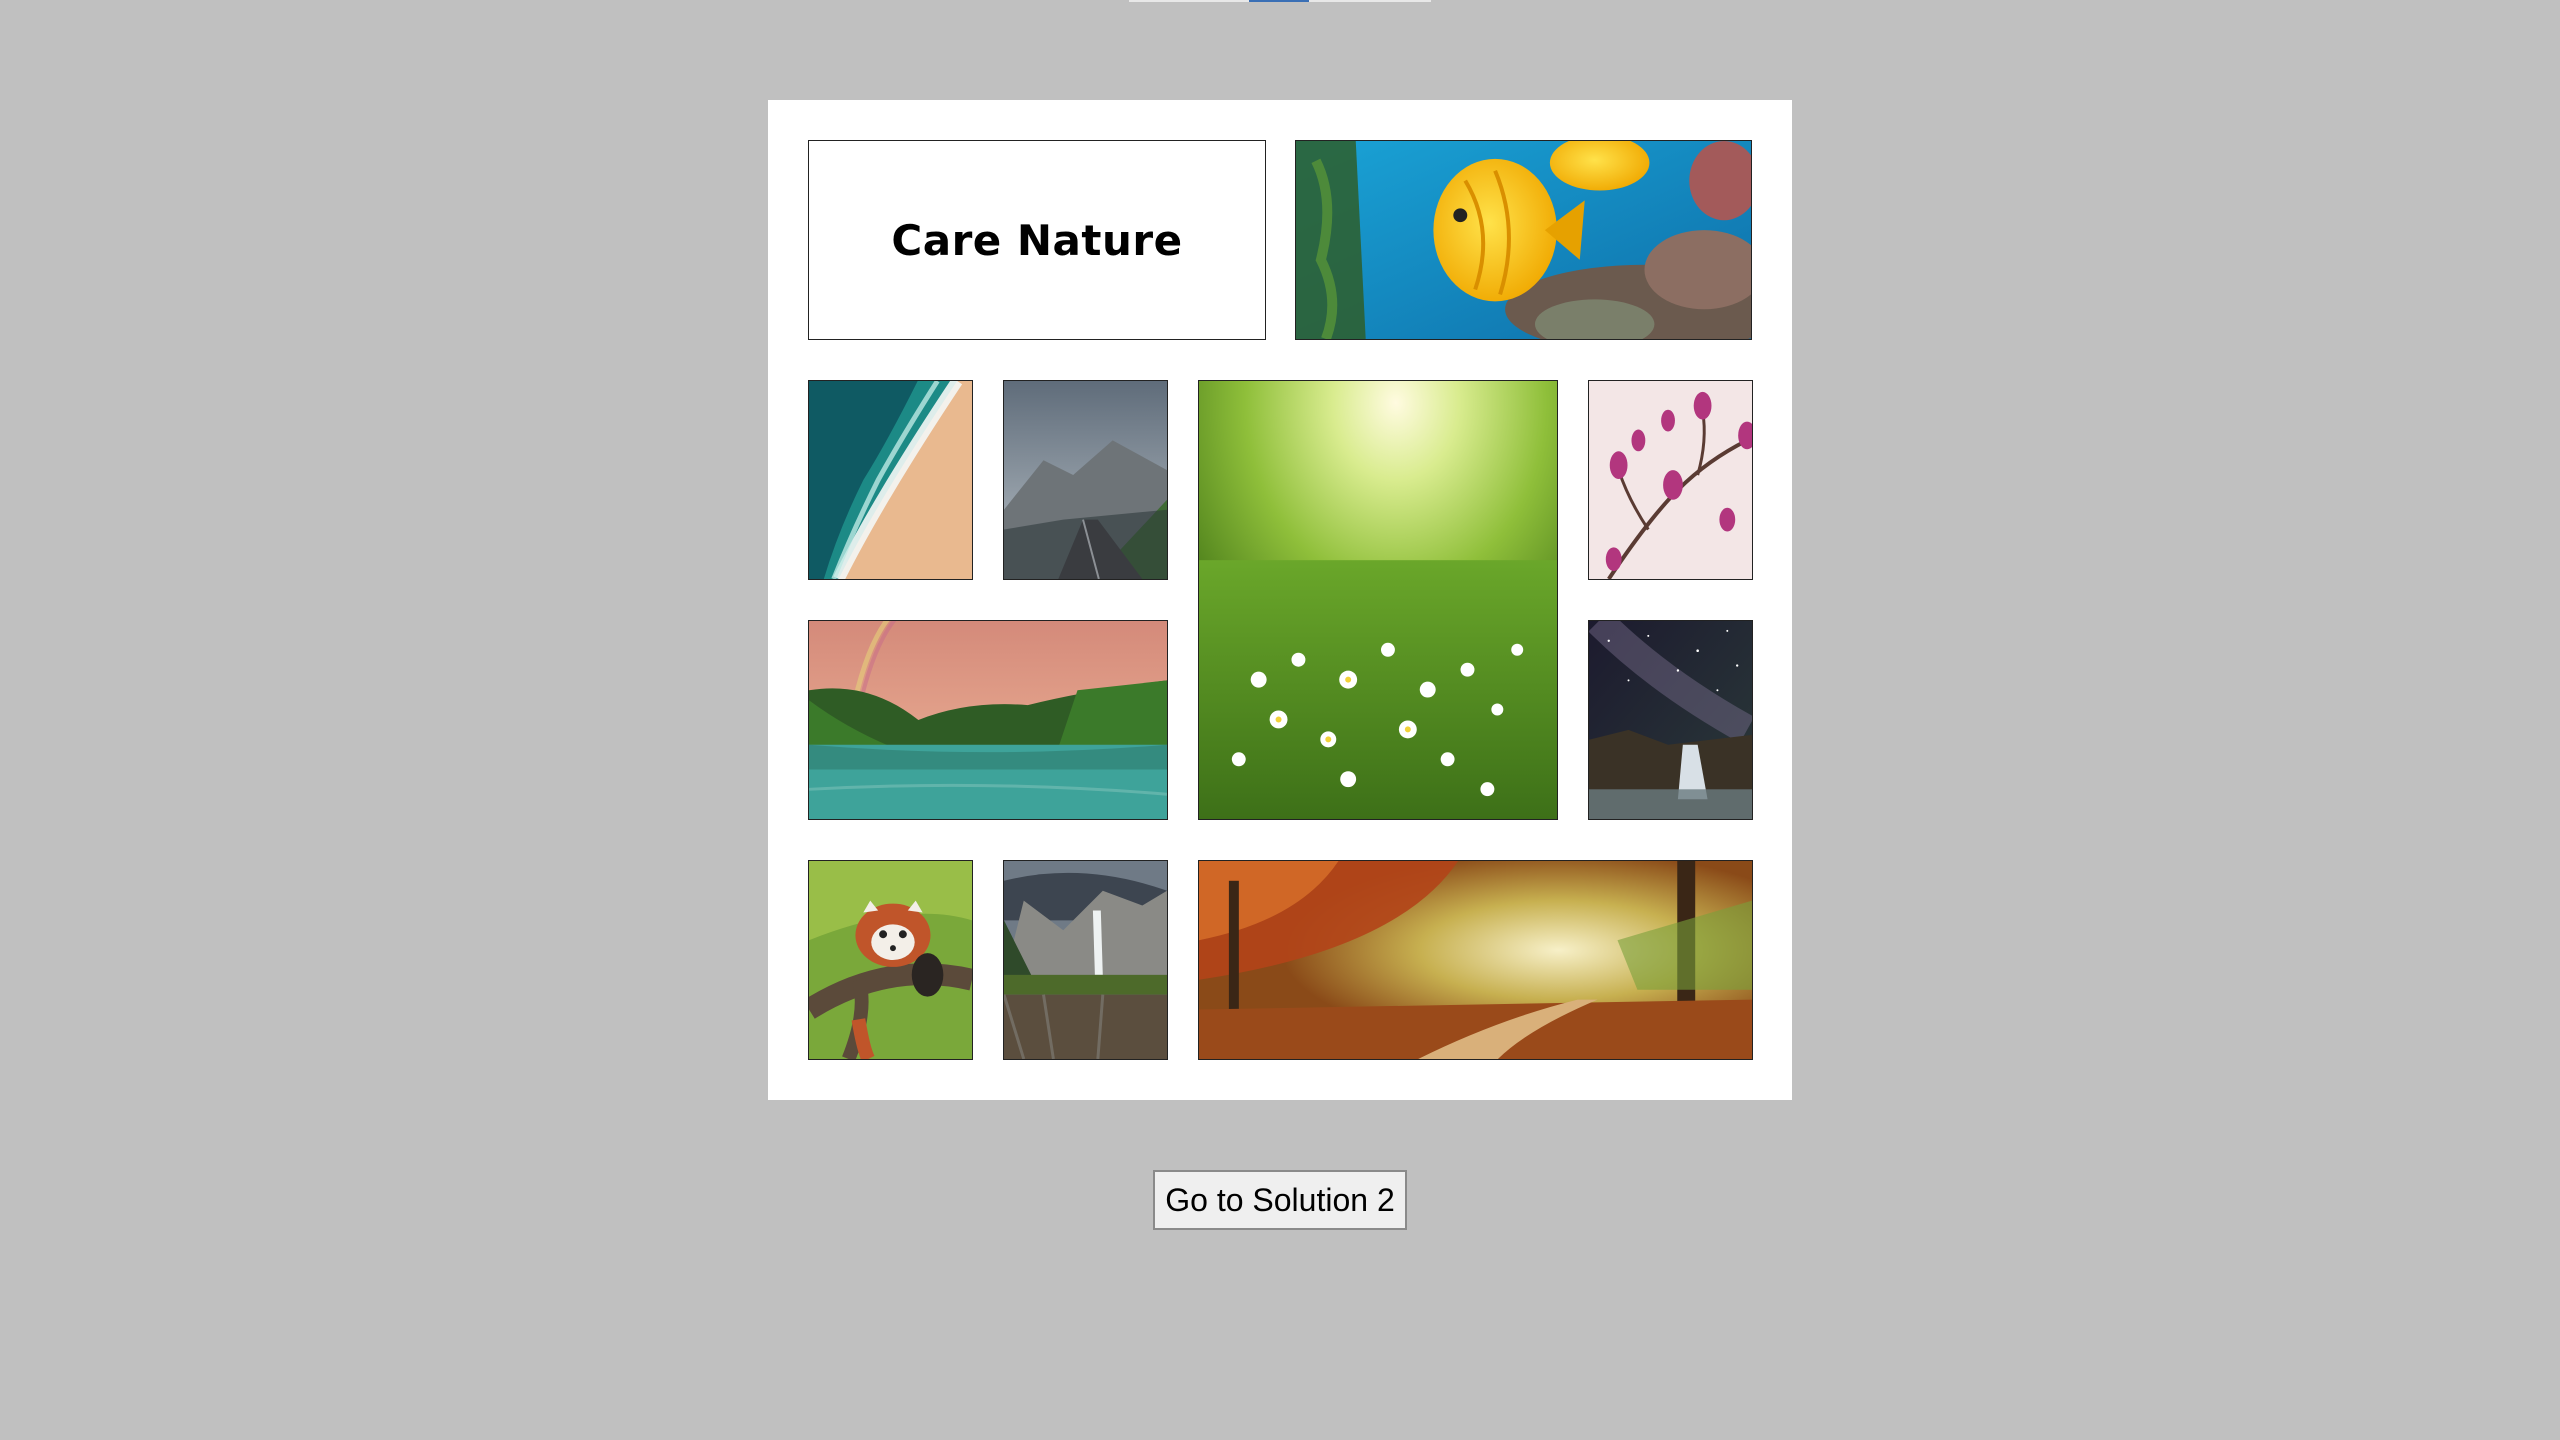 The width and height of the screenshot is (2560, 1440). I want to click on top-scroll-indicator-active, so click(1279, 1).